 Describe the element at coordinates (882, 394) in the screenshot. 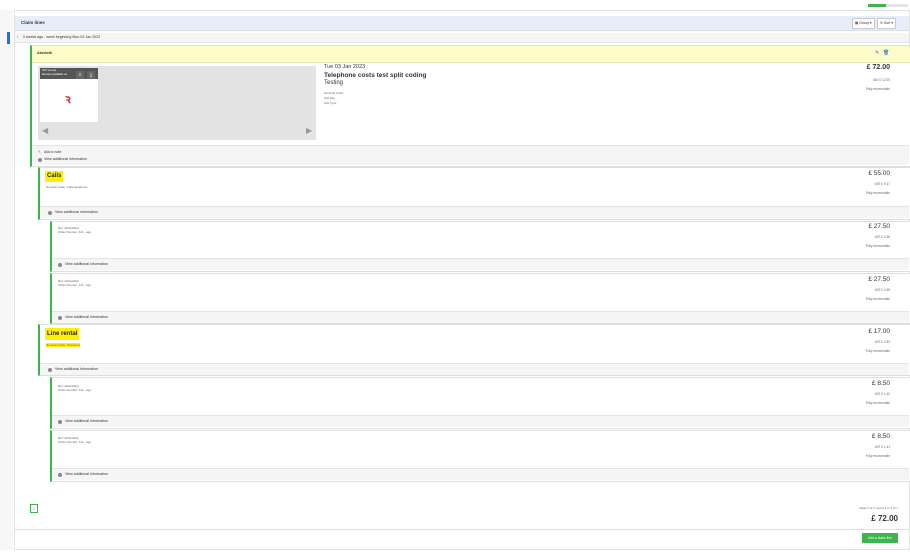

I see `child-vat: VAT £ 1.42` at that location.